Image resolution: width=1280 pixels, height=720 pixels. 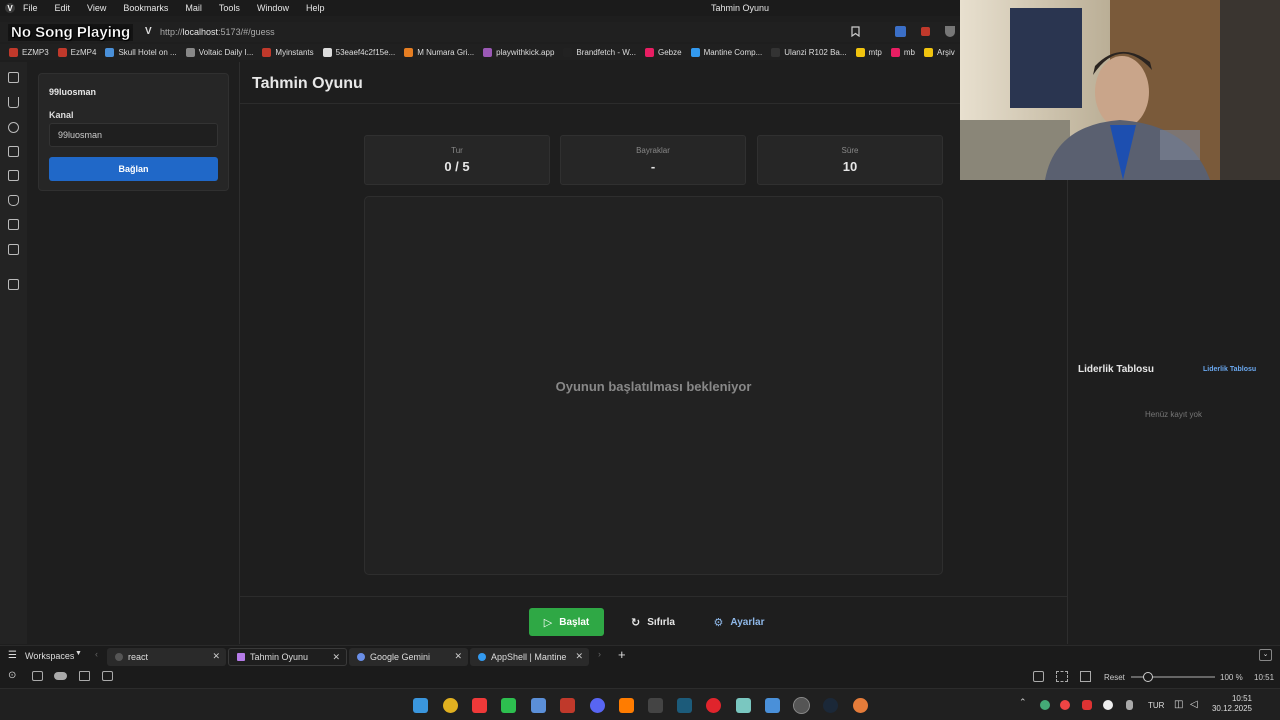 What do you see at coordinates (13, 249) in the screenshot?
I see `mail-icon` at bounding box center [13, 249].